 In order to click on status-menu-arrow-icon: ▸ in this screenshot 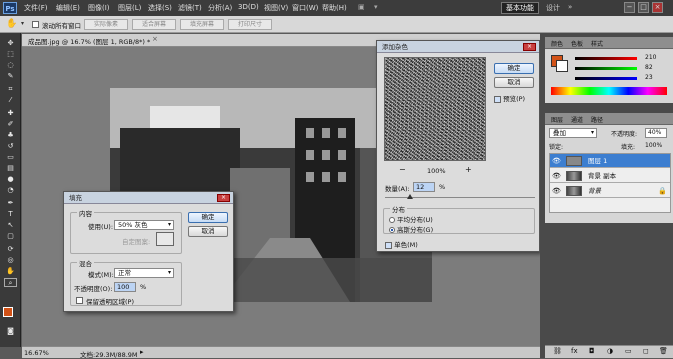, I will do `click(142, 352)`.